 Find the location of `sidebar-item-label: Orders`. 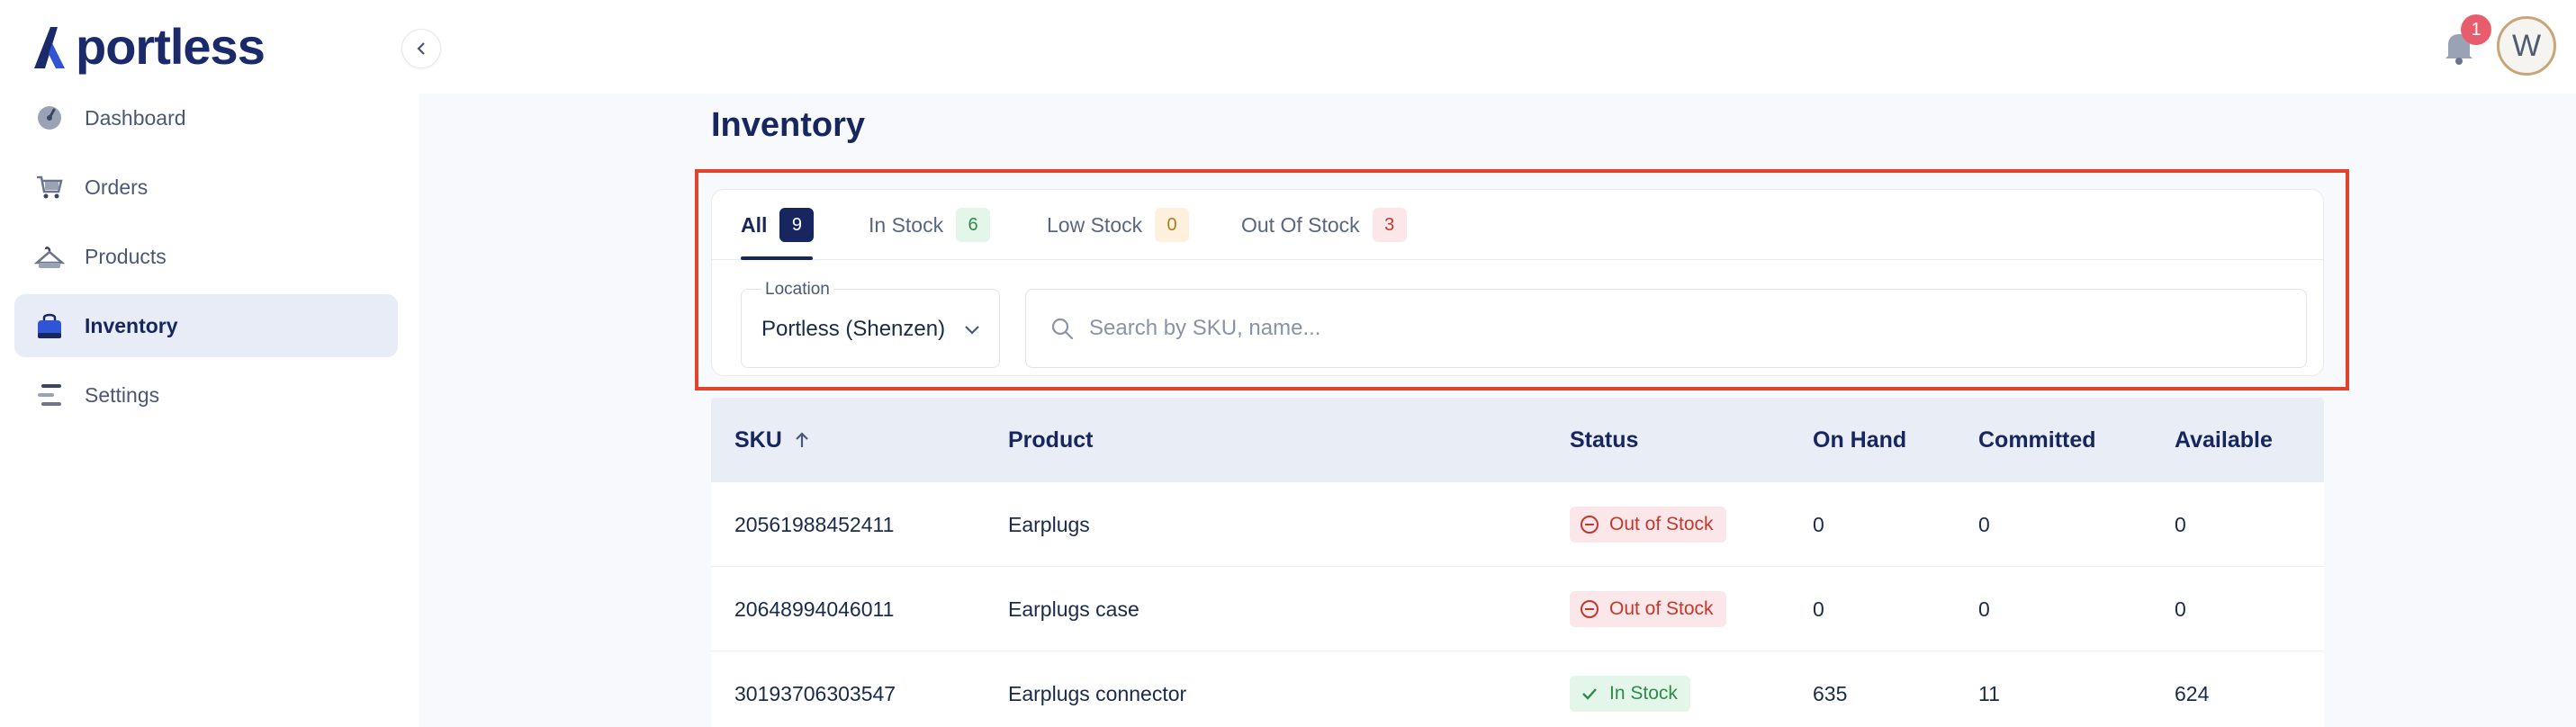

sidebar-item-label: Orders is located at coordinates (117, 187).